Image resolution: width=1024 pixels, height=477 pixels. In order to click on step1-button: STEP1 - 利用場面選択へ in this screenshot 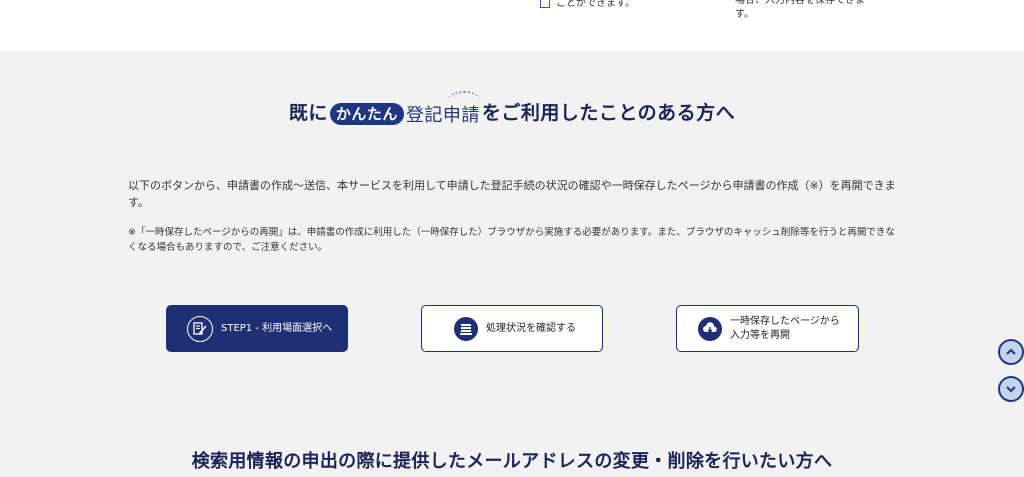, I will do `click(257, 328)`.